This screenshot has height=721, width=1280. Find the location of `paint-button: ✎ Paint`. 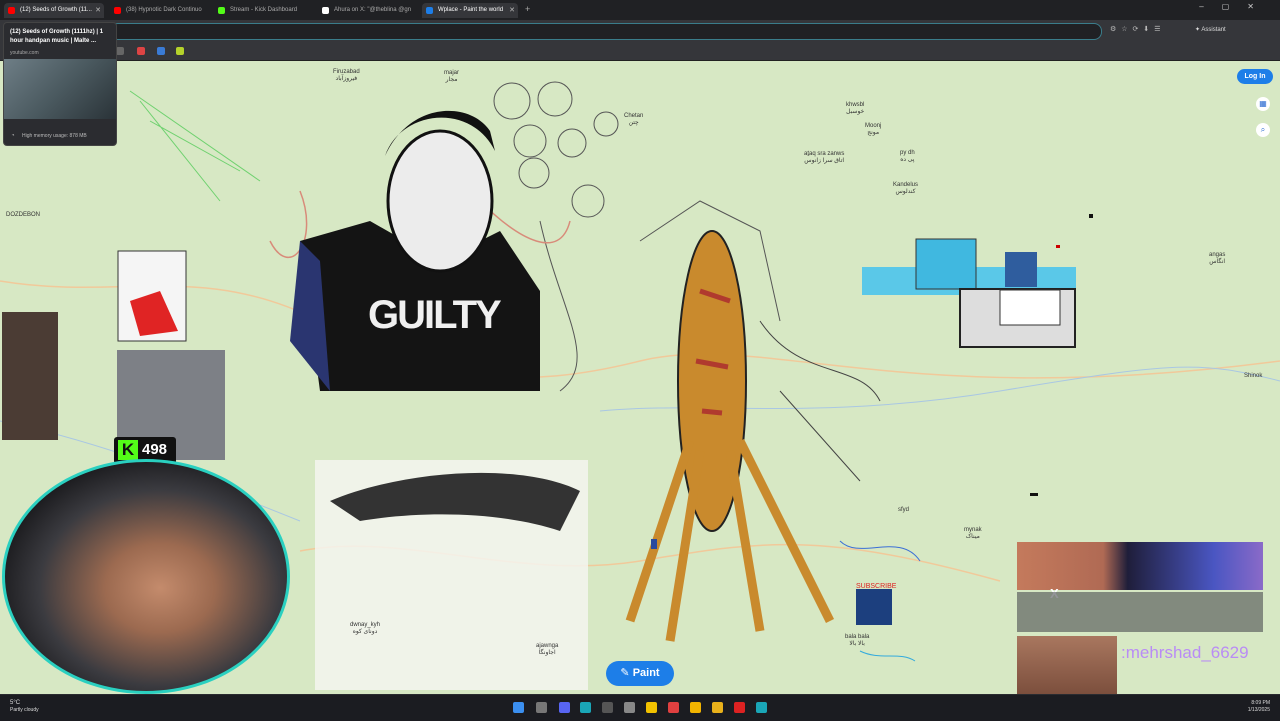

paint-button: ✎ Paint is located at coordinates (640, 673).